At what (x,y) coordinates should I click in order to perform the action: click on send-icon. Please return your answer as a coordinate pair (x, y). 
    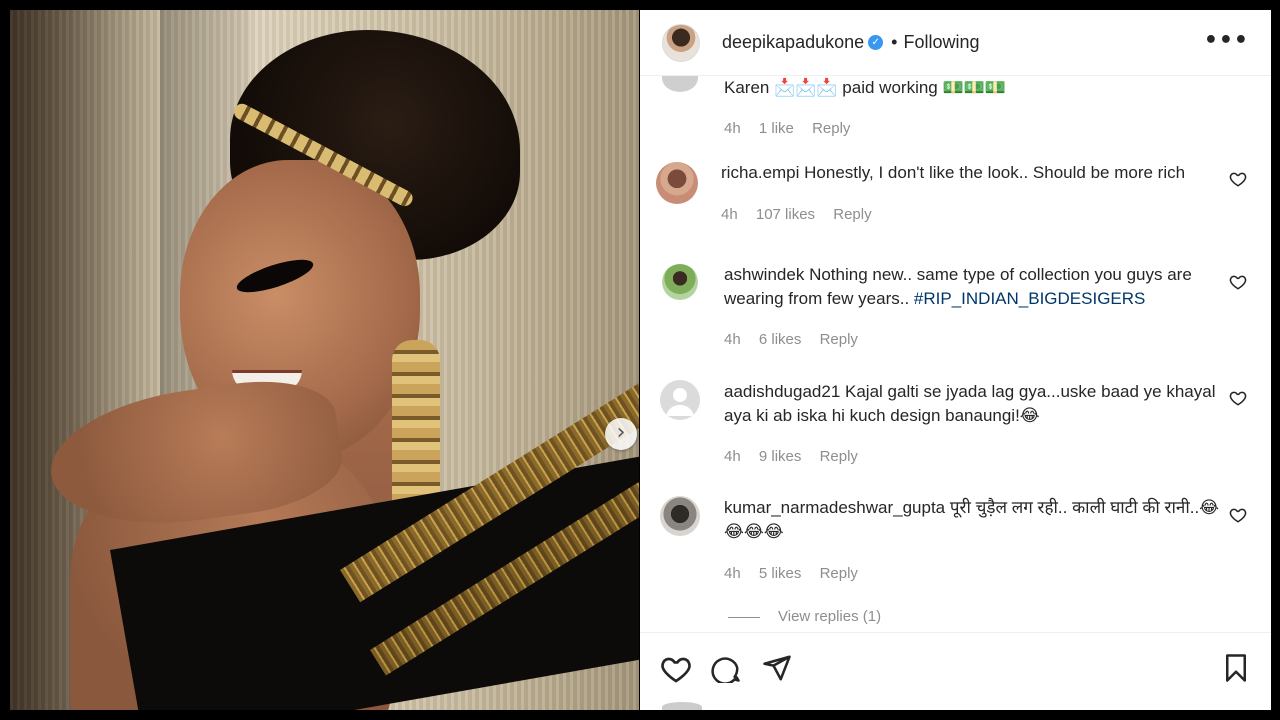
    Looking at the image, I should click on (777, 668).